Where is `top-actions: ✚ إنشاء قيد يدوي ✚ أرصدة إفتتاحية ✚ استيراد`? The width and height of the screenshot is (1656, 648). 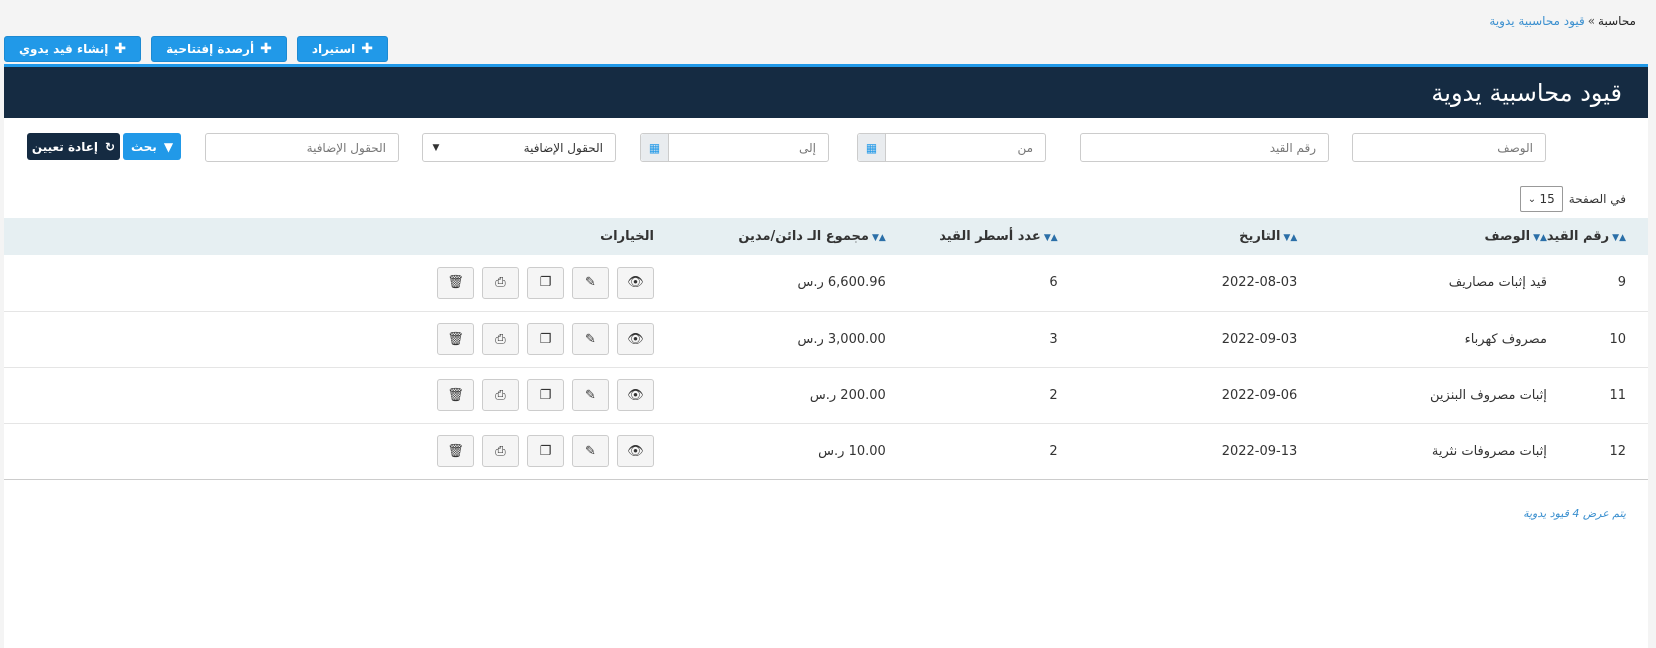
top-actions: ✚ إنشاء قيد يدوي ✚ أرصدة إفتتاحية ✚ استيراد is located at coordinates (196, 49).